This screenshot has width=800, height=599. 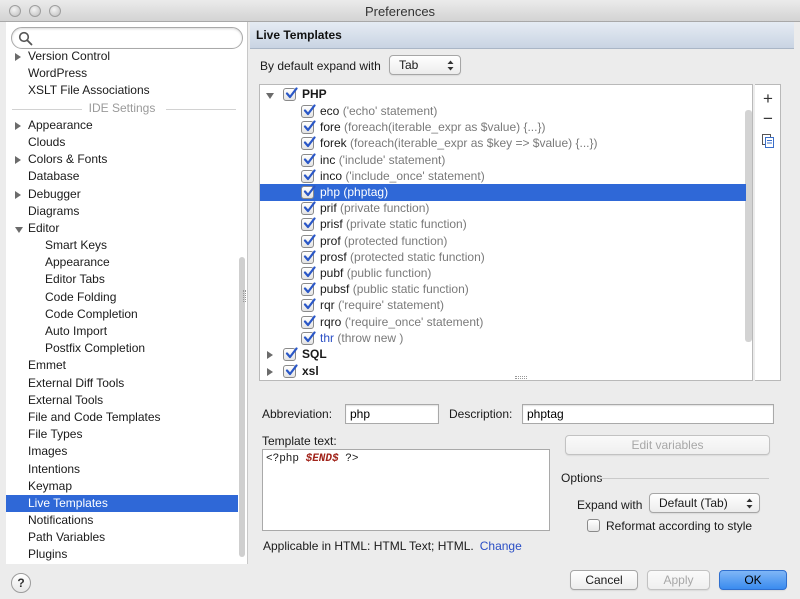 I want to click on description-input, so click(x=648, y=414).